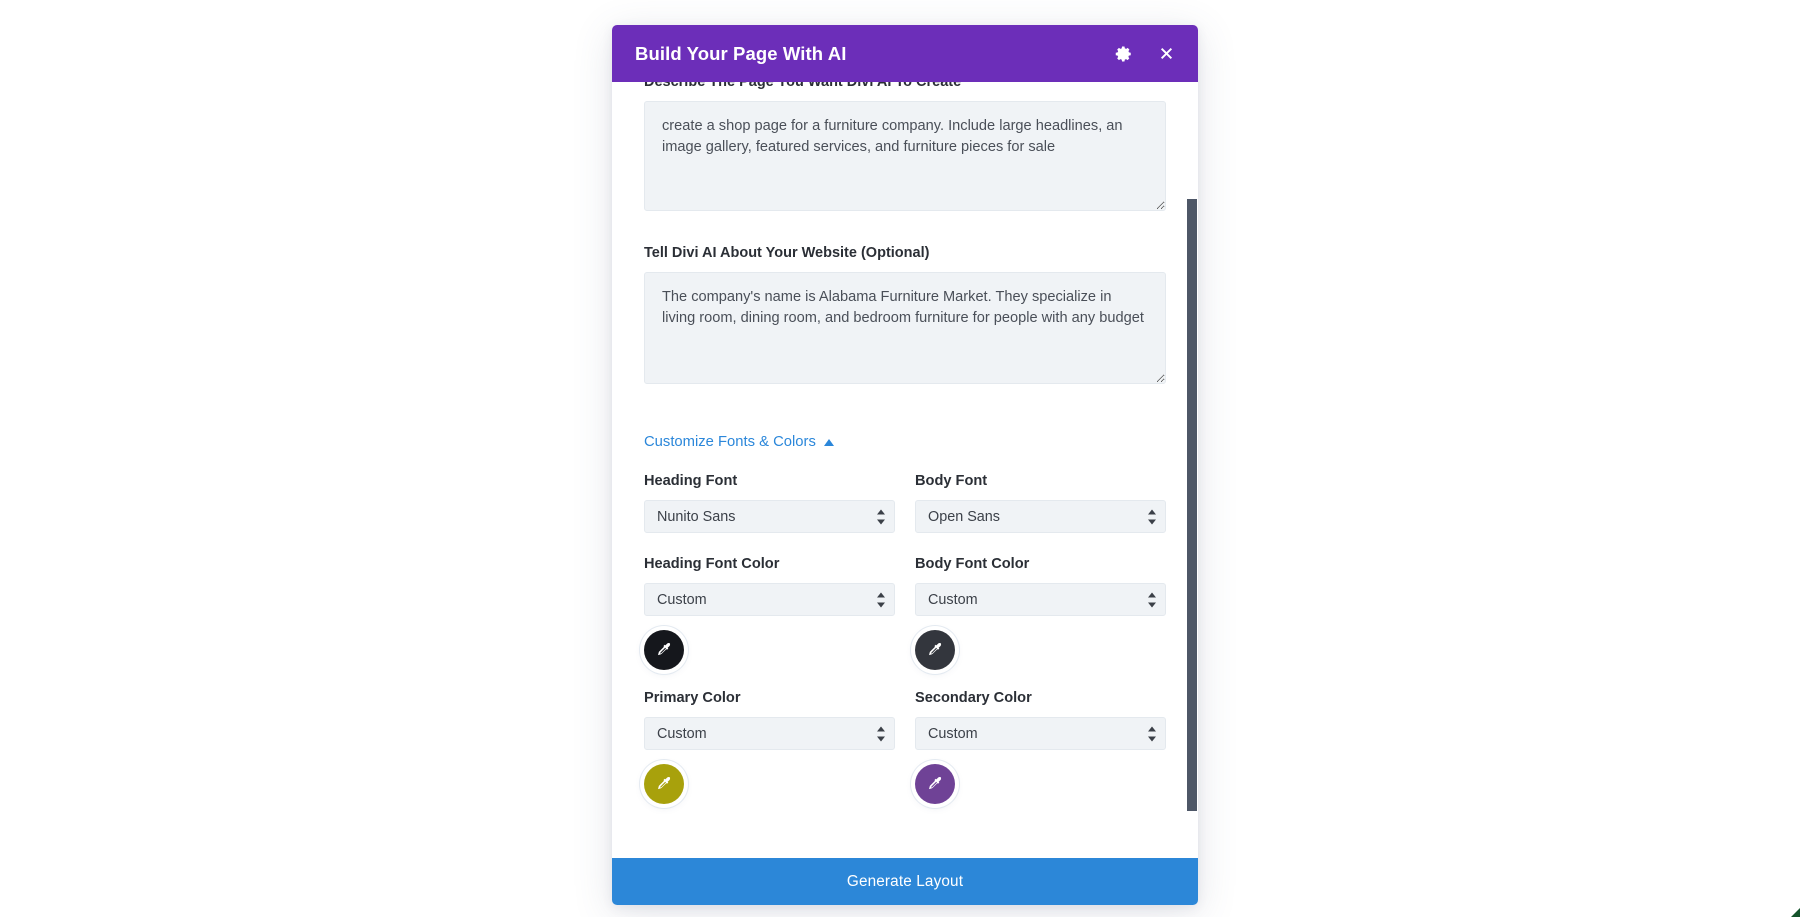 The height and width of the screenshot is (917, 1800). What do you see at coordinates (972, 564) in the screenshot?
I see `body-font-color-label: Body Font Color` at bounding box center [972, 564].